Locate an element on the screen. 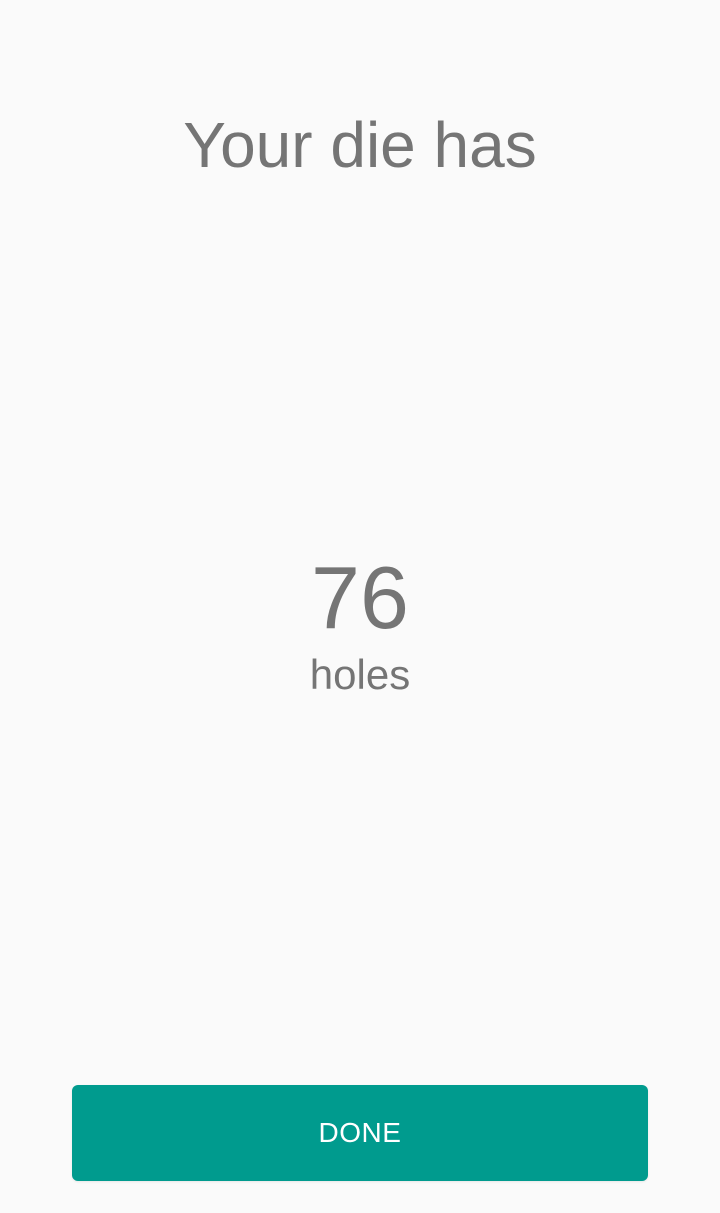  hole-count-value: 76 is located at coordinates (360, 597).